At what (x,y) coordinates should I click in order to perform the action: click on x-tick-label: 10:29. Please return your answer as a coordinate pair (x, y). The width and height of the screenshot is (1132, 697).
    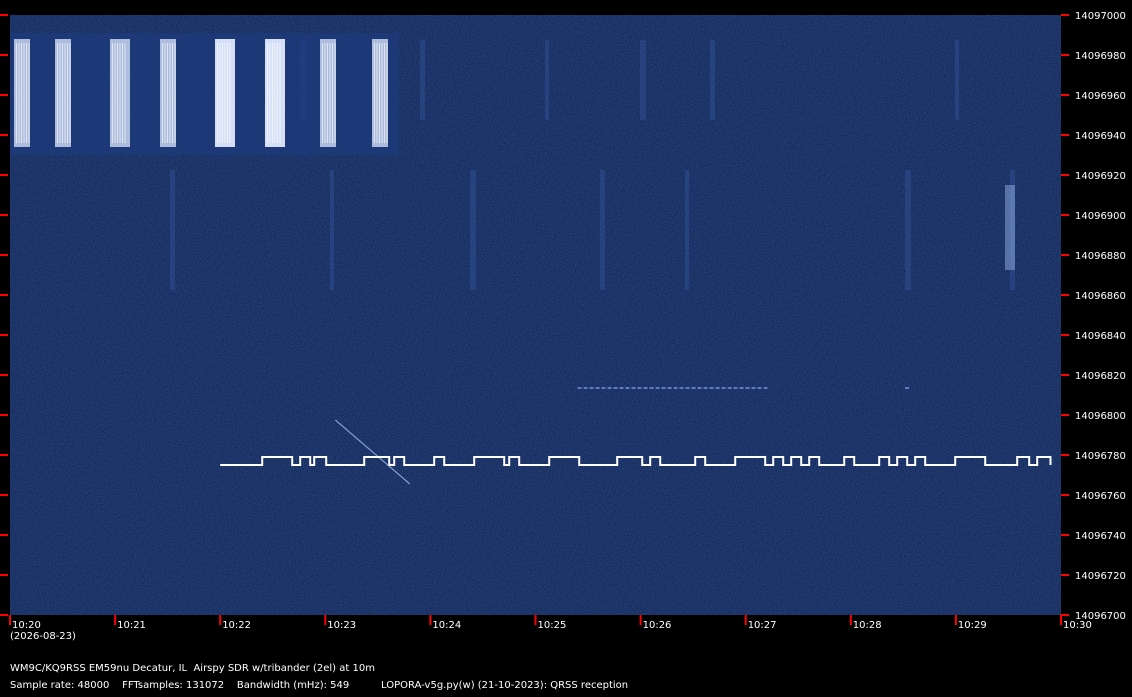
    Looking at the image, I should click on (972, 625).